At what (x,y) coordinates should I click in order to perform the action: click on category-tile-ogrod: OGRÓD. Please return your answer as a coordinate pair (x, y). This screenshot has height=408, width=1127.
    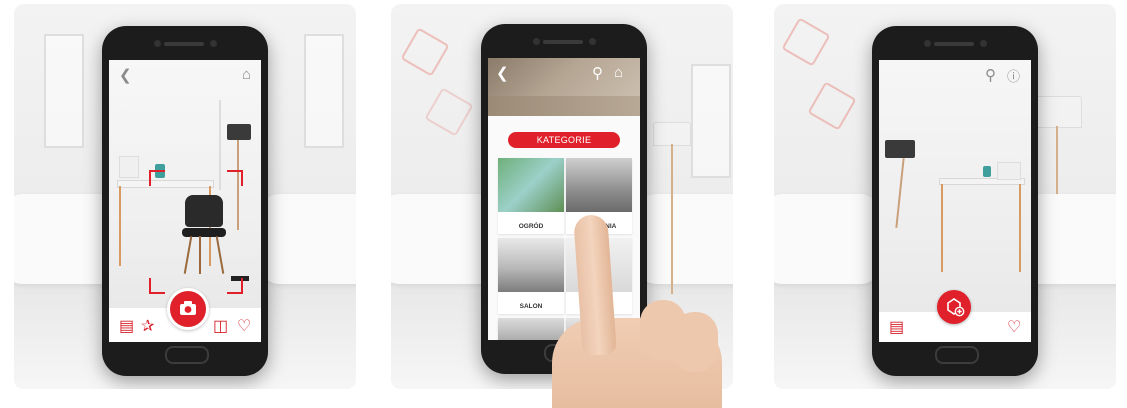
    Looking at the image, I should click on (531, 196).